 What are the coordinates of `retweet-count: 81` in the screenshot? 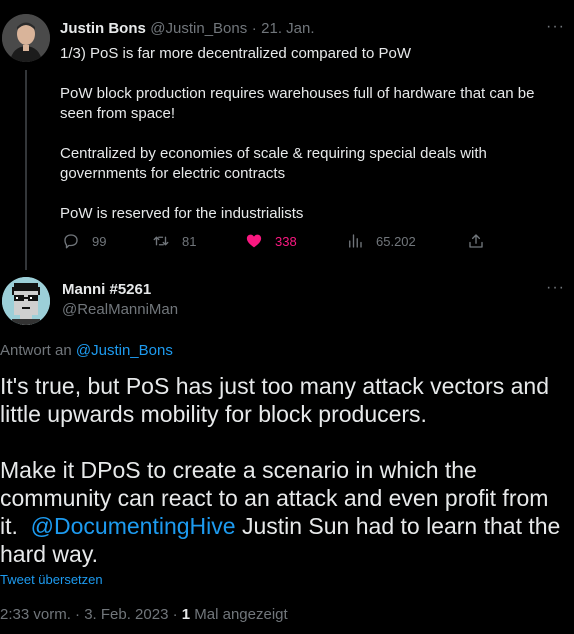 It's located at (189, 241).